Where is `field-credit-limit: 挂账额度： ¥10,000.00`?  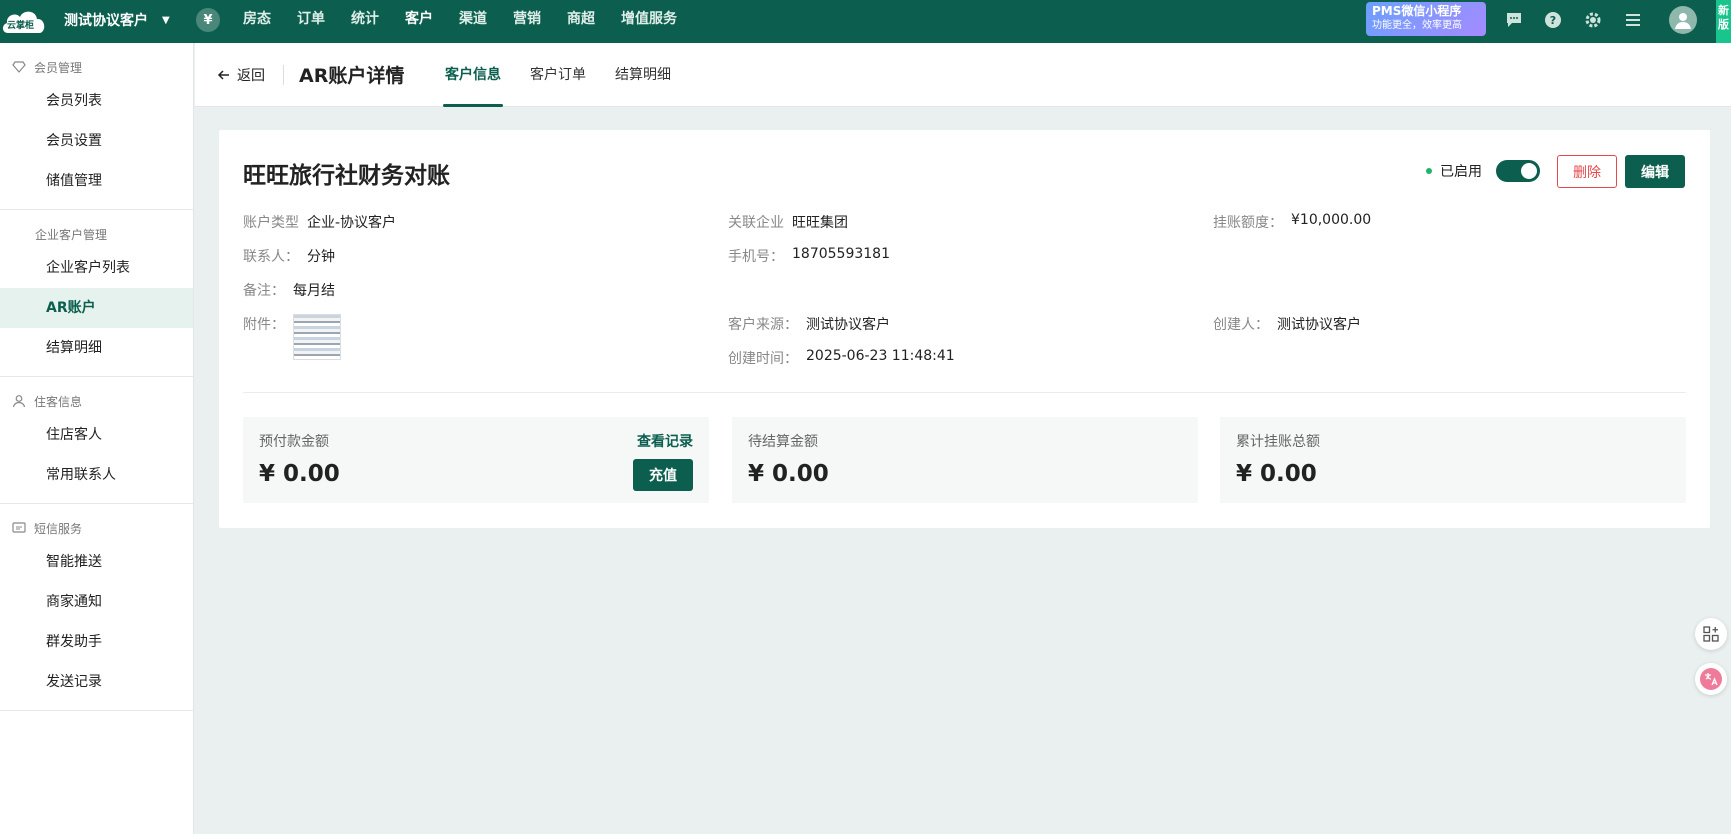 field-credit-limit: 挂账额度： ¥10,000.00 is located at coordinates (1292, 221).